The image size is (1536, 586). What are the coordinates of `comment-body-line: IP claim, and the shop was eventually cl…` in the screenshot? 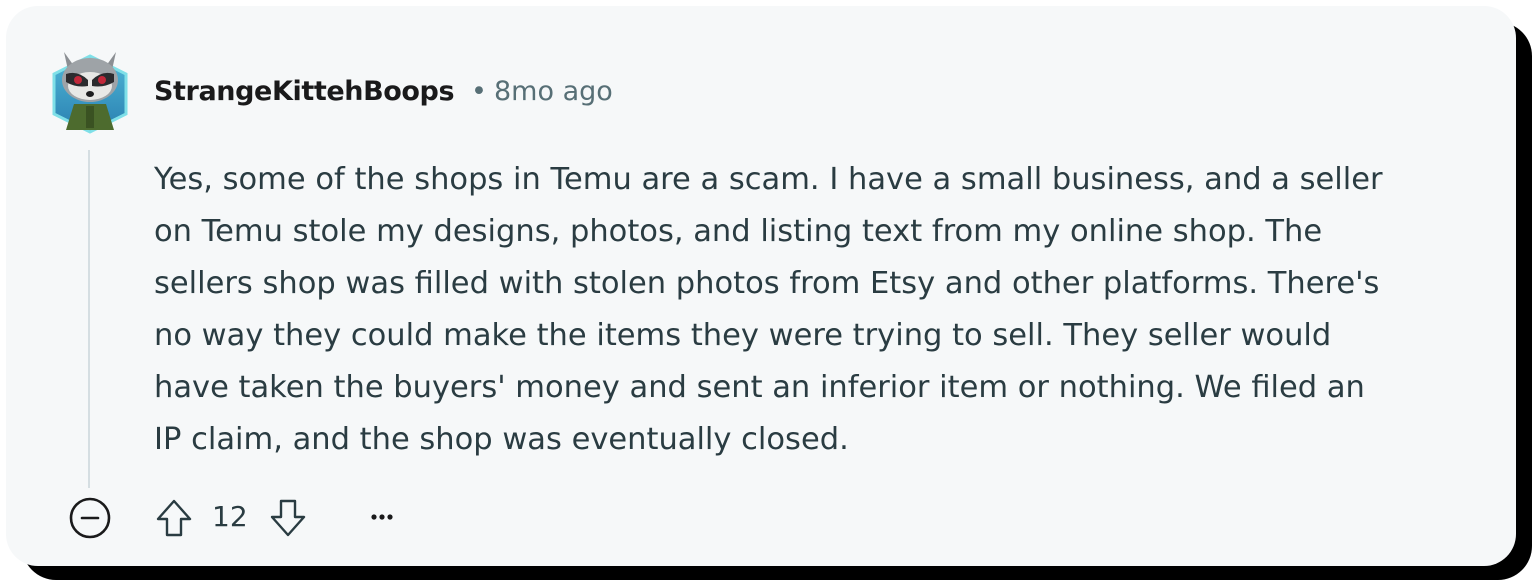 It's located at (501, 439).